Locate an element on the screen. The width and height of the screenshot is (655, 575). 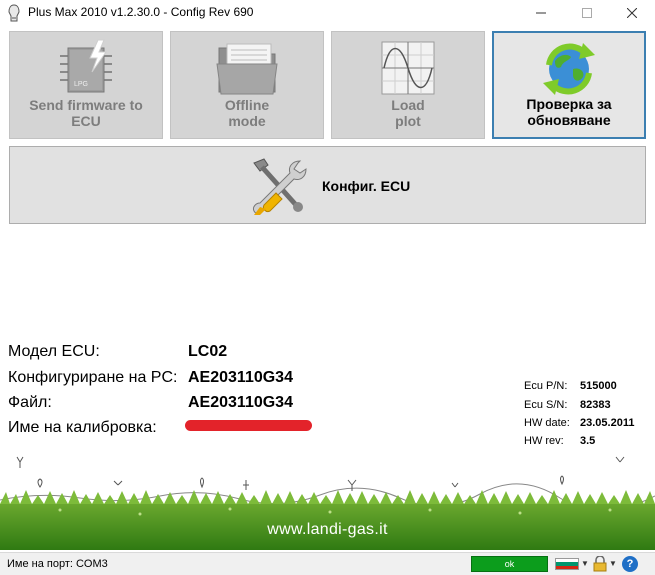
offline-mode-label: Offline mode is located at coordinates (247, 113).